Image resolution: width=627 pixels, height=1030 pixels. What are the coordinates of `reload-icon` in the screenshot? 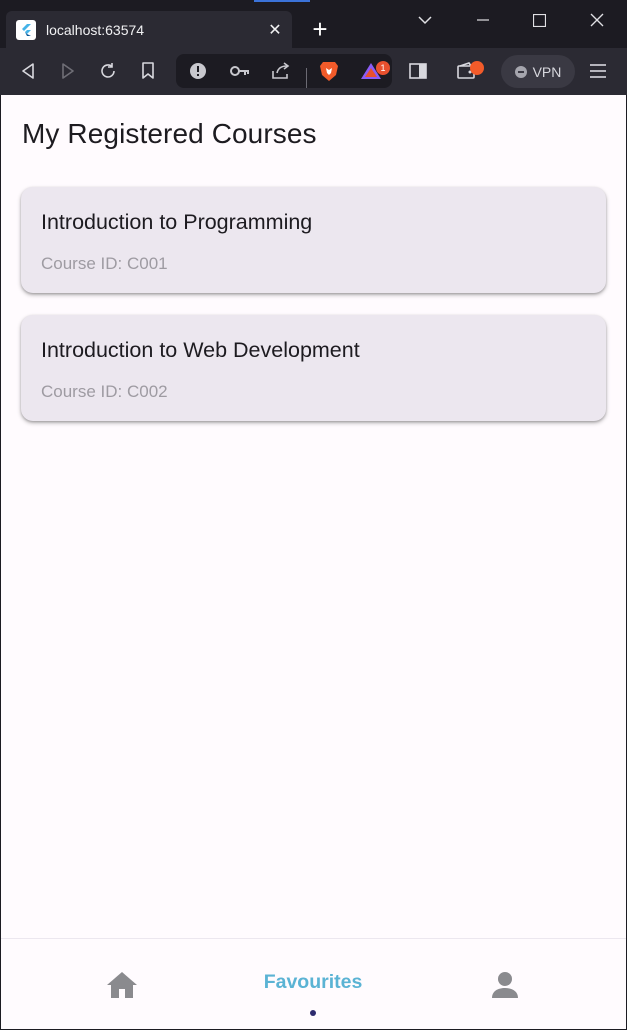 It's located at (108, 71).